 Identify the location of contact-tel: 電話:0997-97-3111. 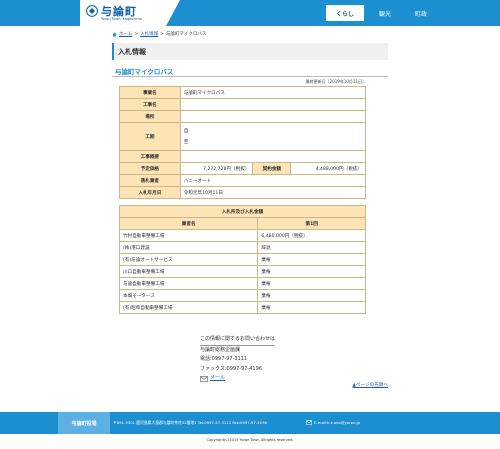
(224, 359).